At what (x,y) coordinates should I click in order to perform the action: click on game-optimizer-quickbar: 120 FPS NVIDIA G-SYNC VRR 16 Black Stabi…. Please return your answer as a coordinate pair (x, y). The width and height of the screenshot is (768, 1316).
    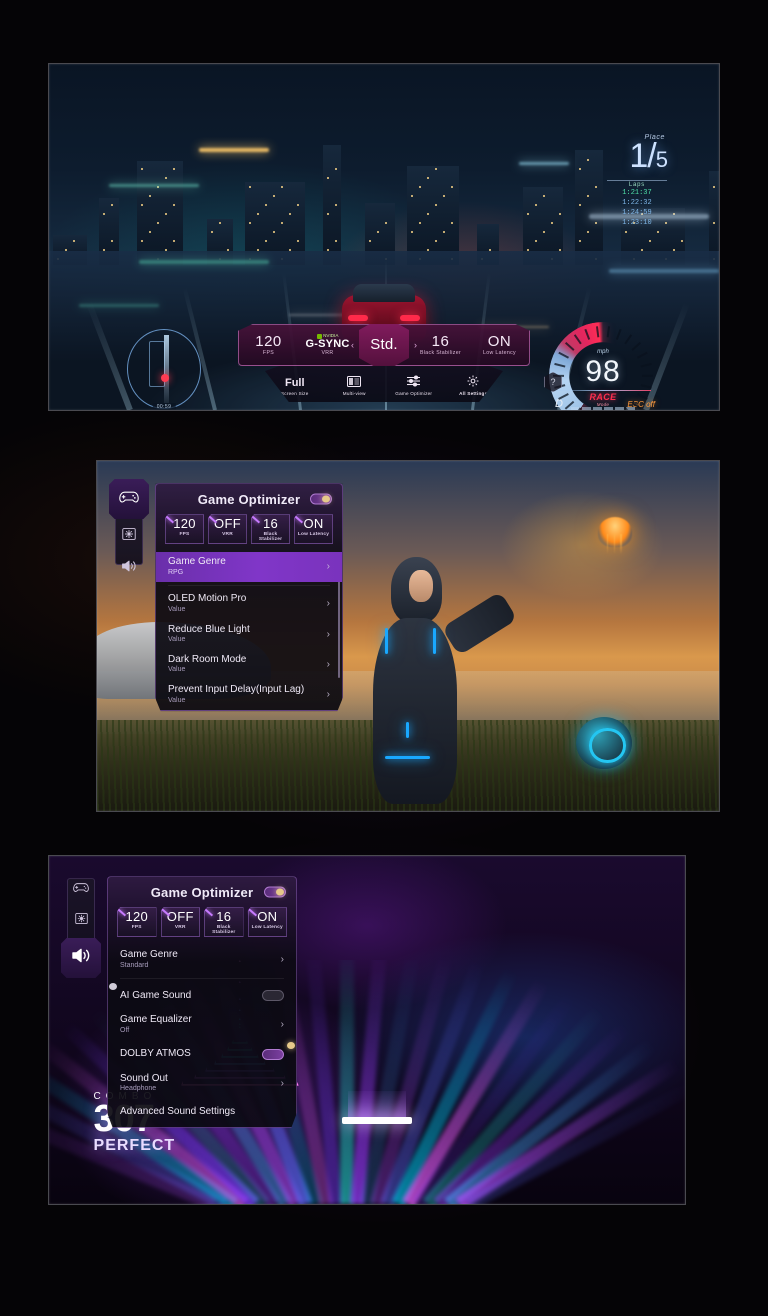
    Looking at the image, I should click on (400, 363).